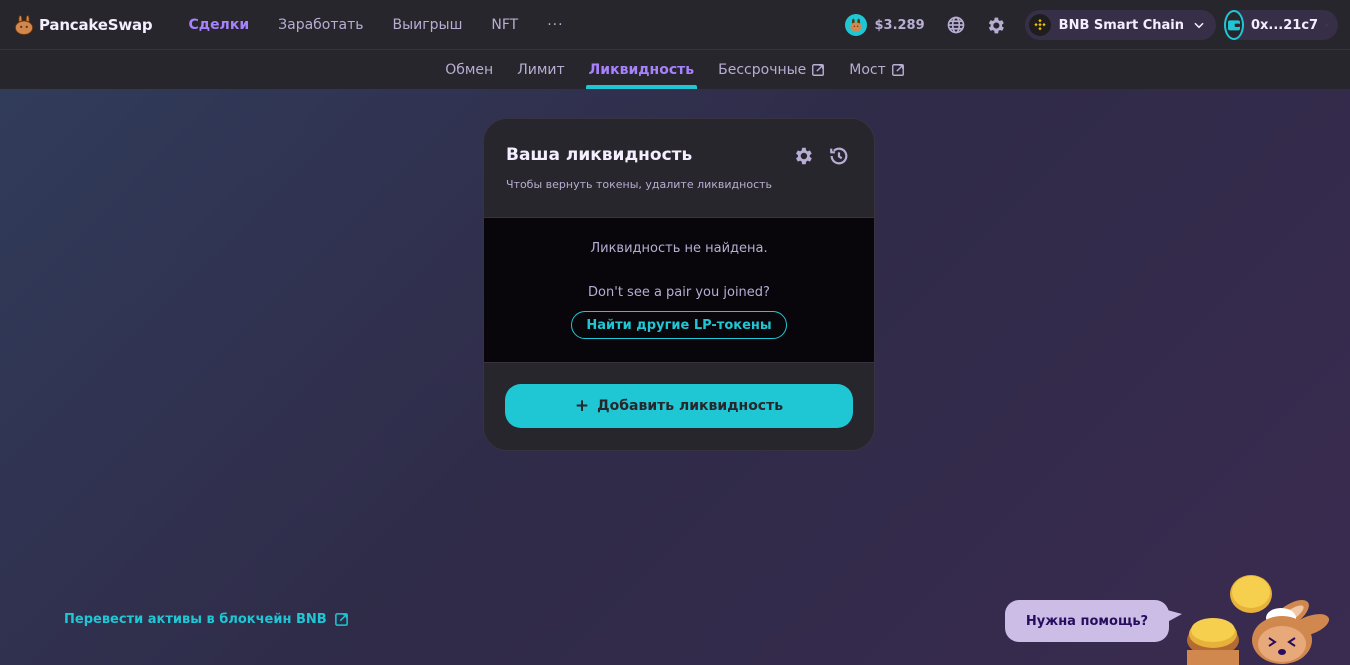 The height and width of the screenshot is (665, 1350). I want to click on tab-label: Ликвидность, so click(641, 69).